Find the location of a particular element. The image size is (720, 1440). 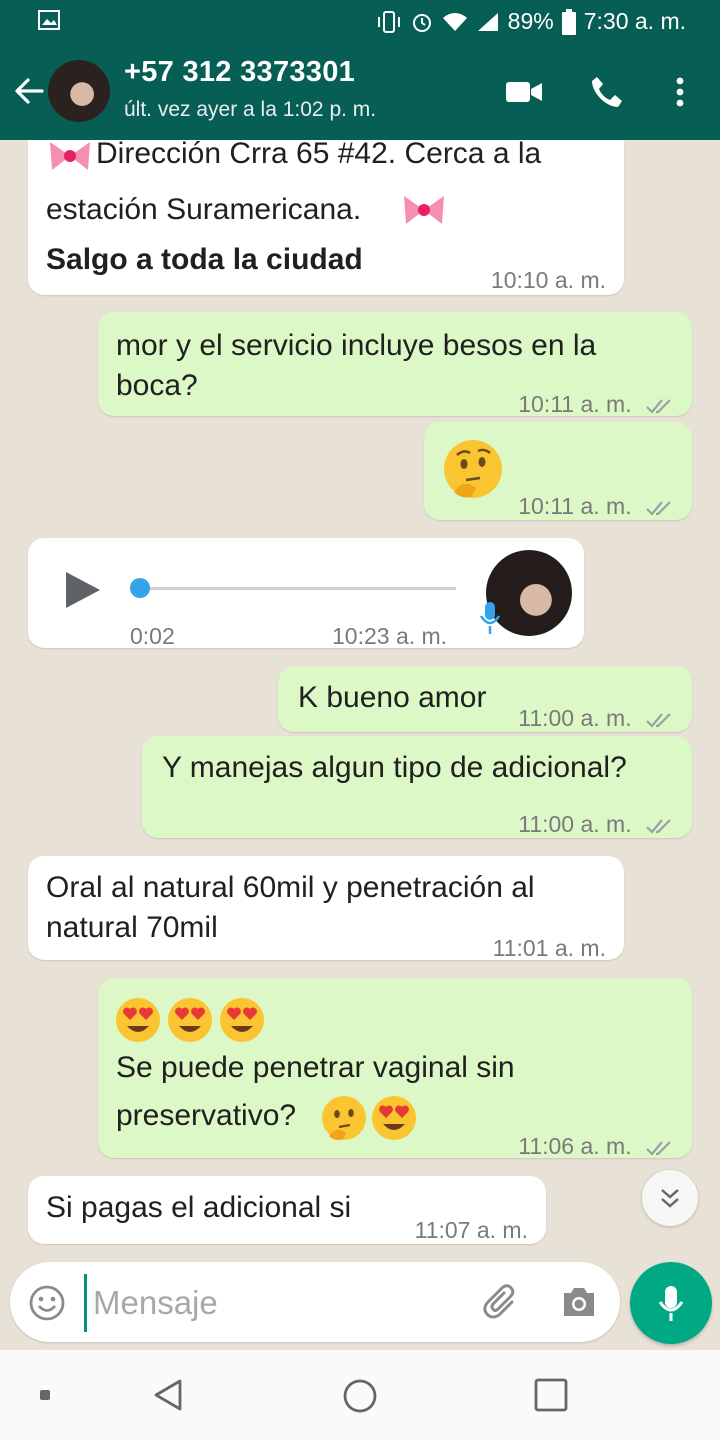

camera-icon is located at coordinates (579, 1302).